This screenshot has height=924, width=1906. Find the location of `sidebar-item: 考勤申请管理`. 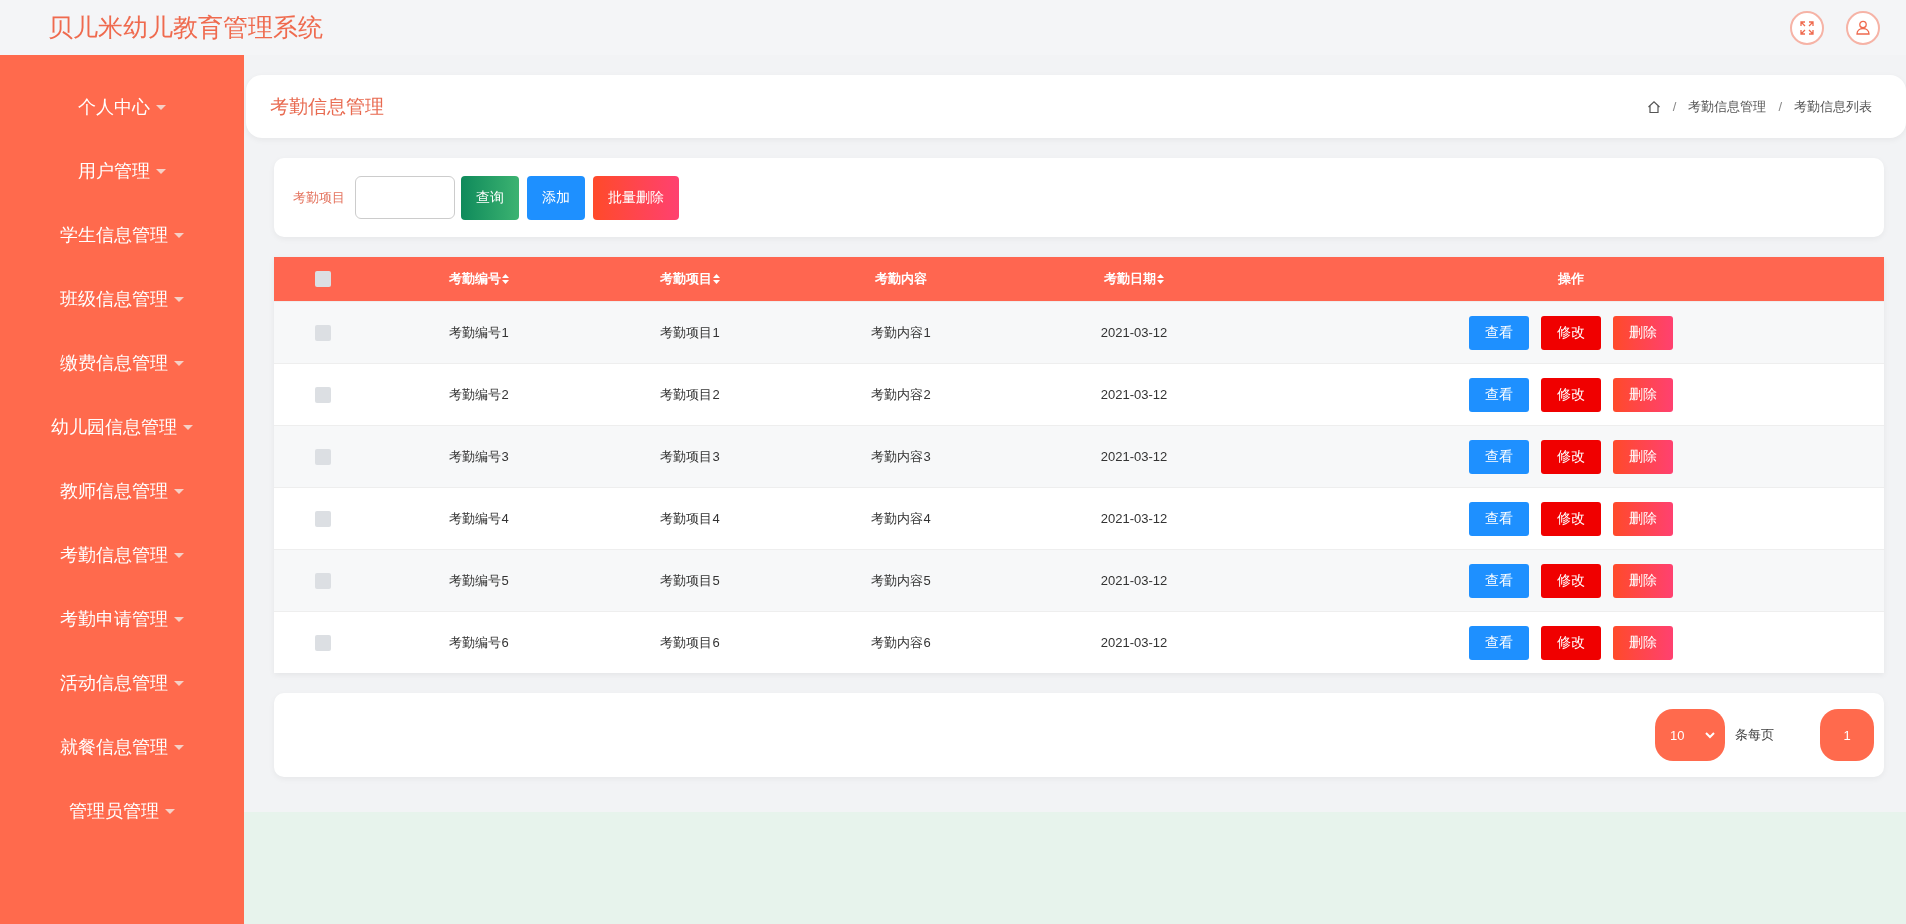

sidebar-item: 考勤申请管理 is located at coordinates (122, 619).